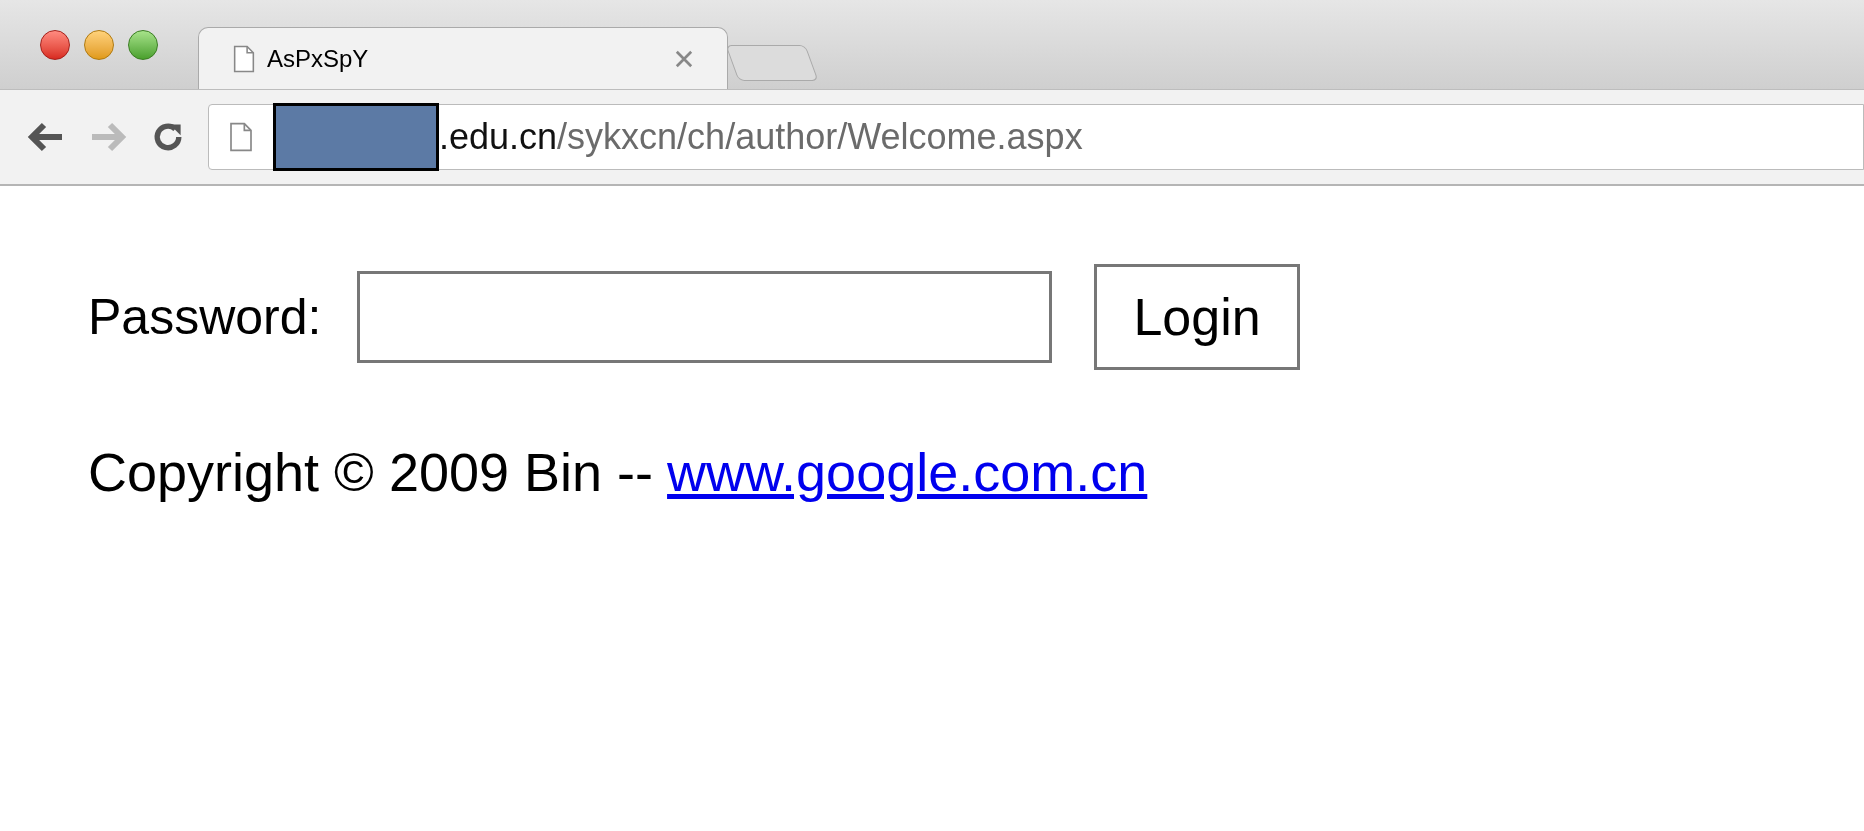 This screenshot has width=1864, height=831. I want to click on address-bar: .edu.cn/sykxcn/ch/author/Welcome.aspx, so click(1036, 137).